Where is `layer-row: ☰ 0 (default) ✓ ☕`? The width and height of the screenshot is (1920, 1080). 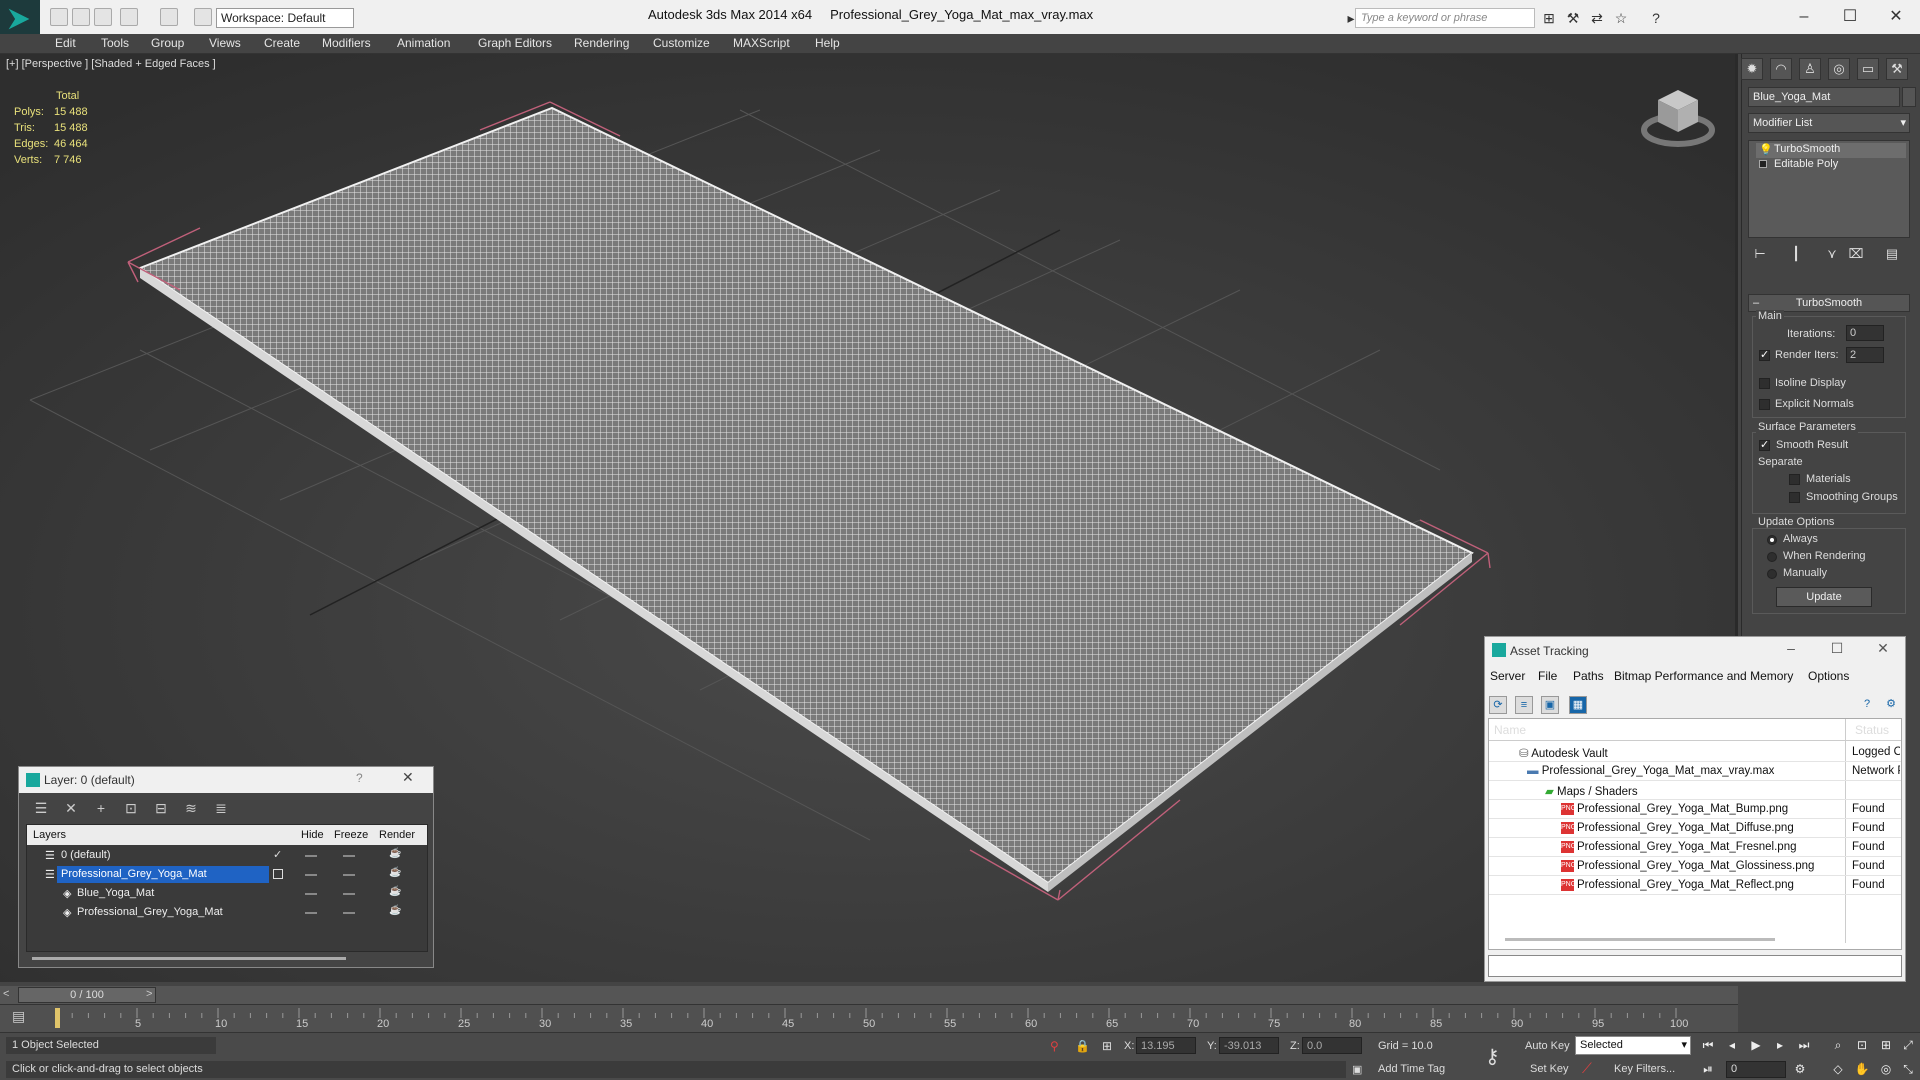
layer-row: ☰ 0 (default) ✓ ☕ is located at coordinates (227, 855).